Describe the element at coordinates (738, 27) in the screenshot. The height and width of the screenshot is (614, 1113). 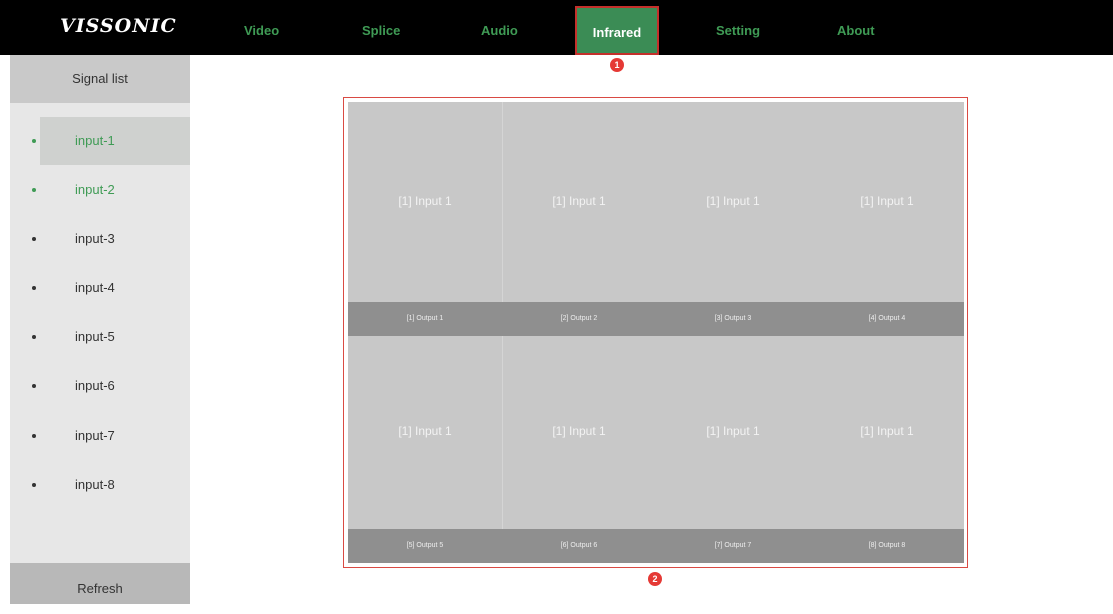
I see `nav-setting: Setting` at that location.